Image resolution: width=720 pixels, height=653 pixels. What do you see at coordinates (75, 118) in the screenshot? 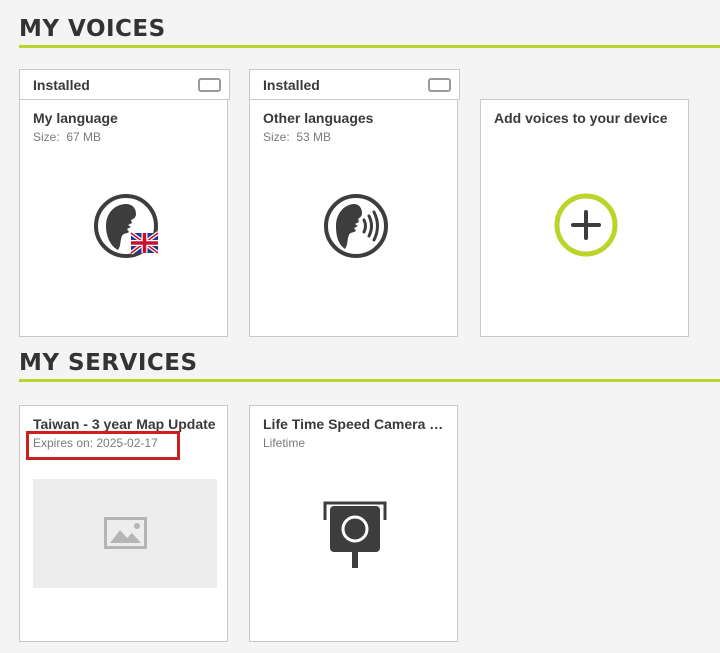
I see `card-title: My language` at bounding box center [75, 118].